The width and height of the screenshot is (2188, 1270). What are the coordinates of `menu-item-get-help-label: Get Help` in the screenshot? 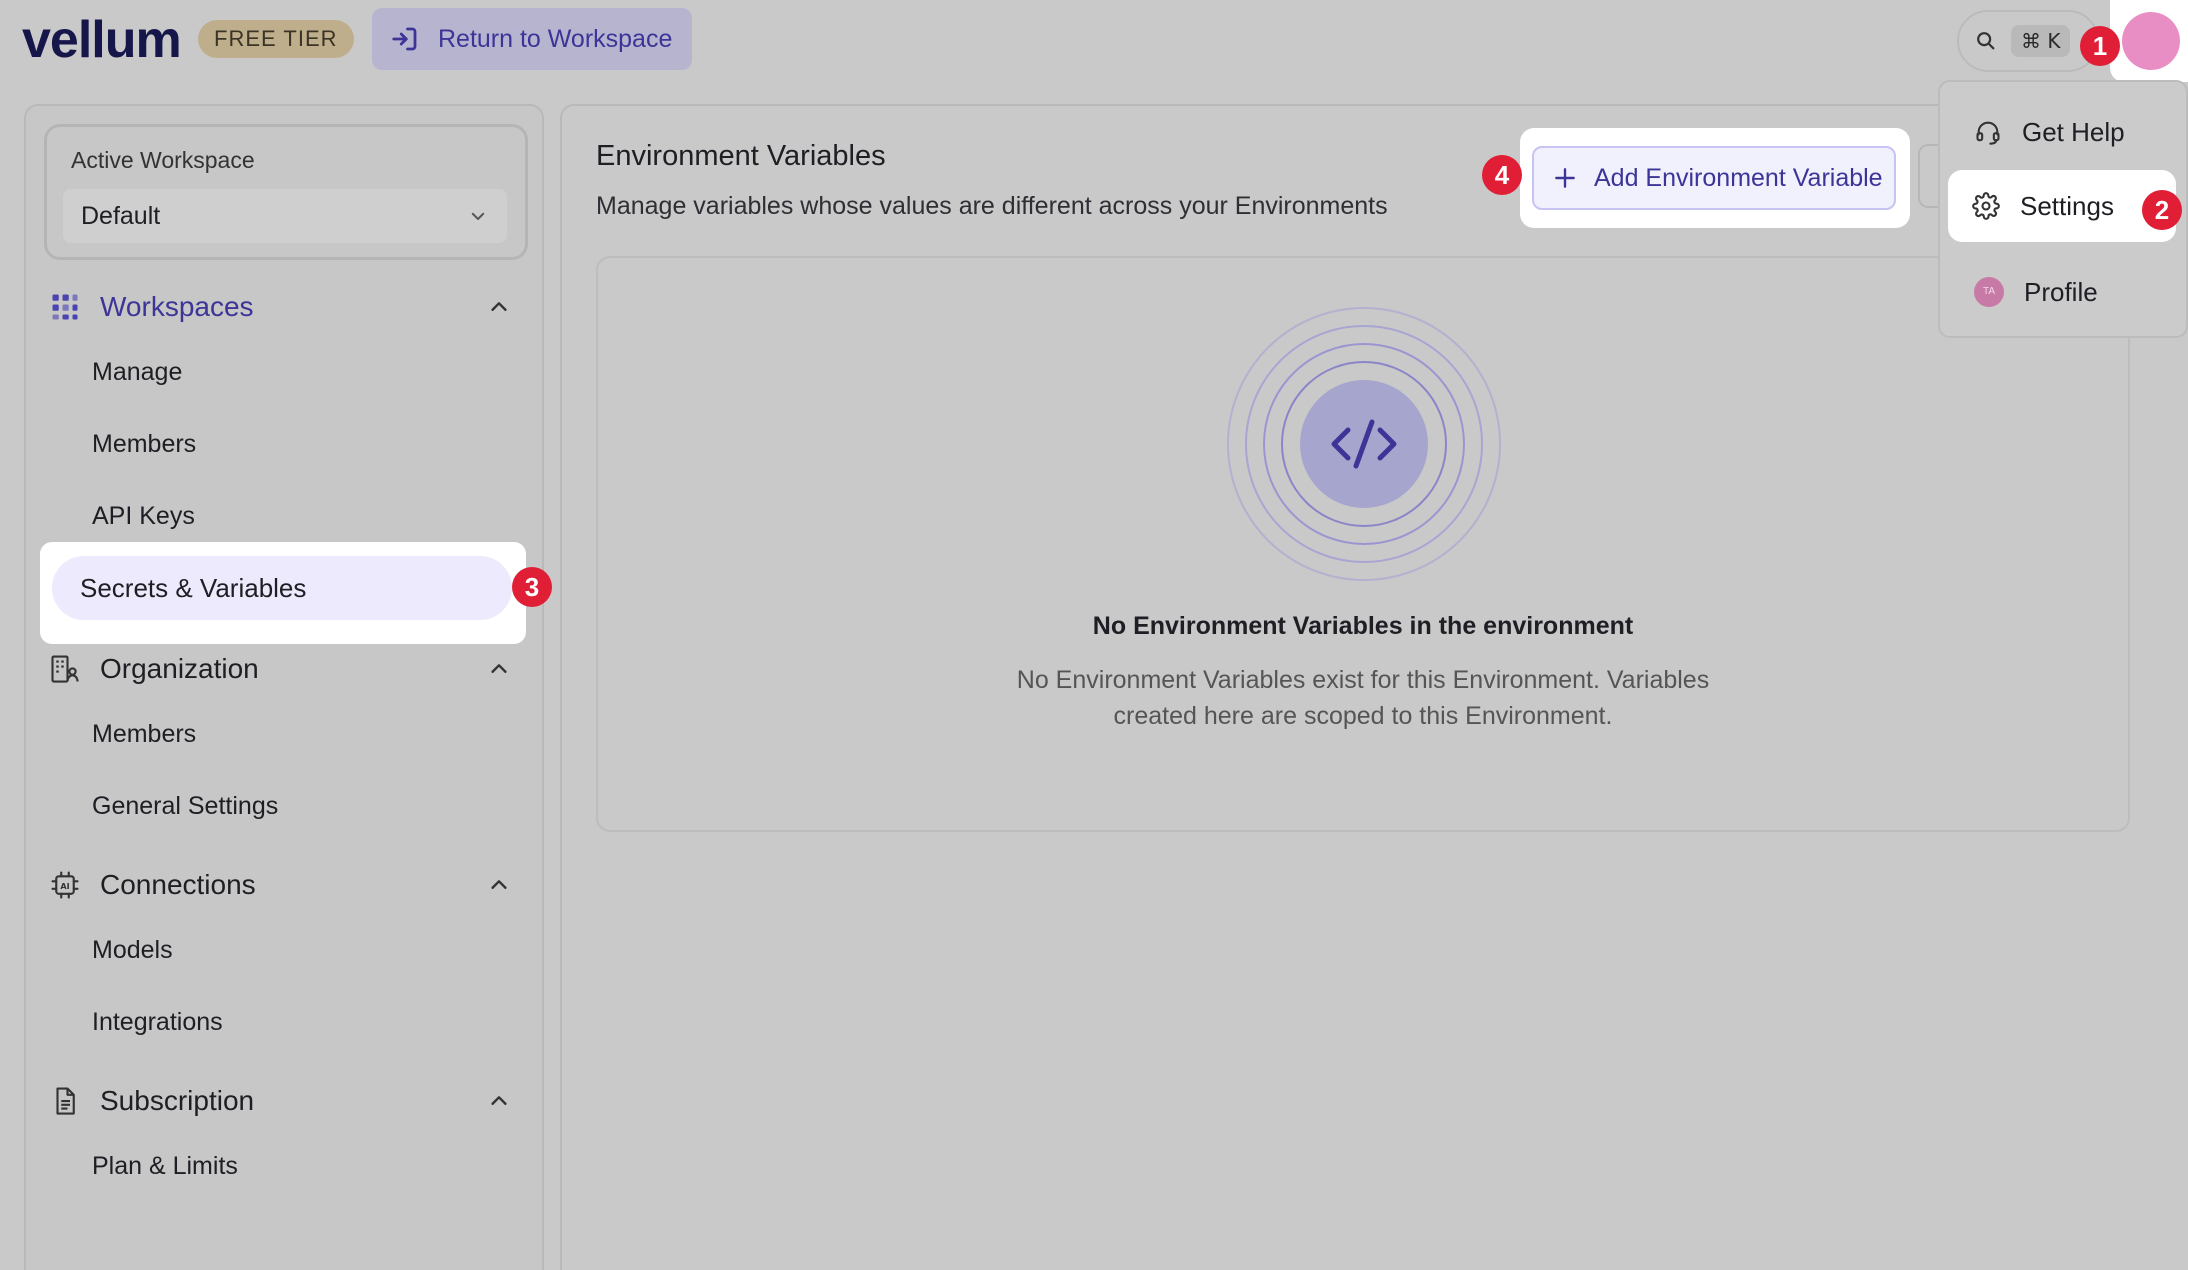 It's located at (2073, 131).